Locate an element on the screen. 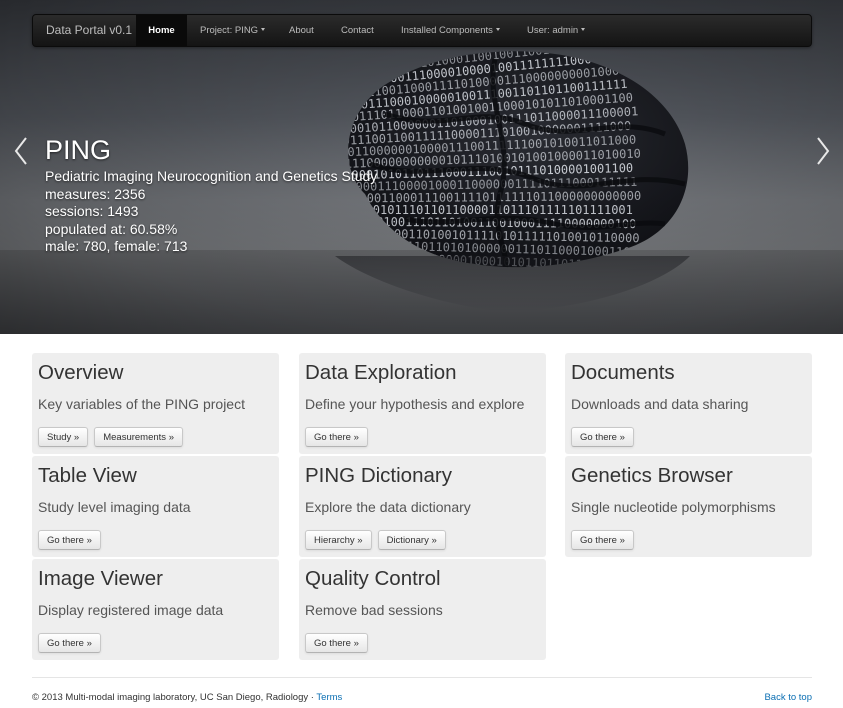 Image resolution: width=843 pixels, height=708 pixels. card-description: Downloads and data sharing is located at coordinates (660, 404).